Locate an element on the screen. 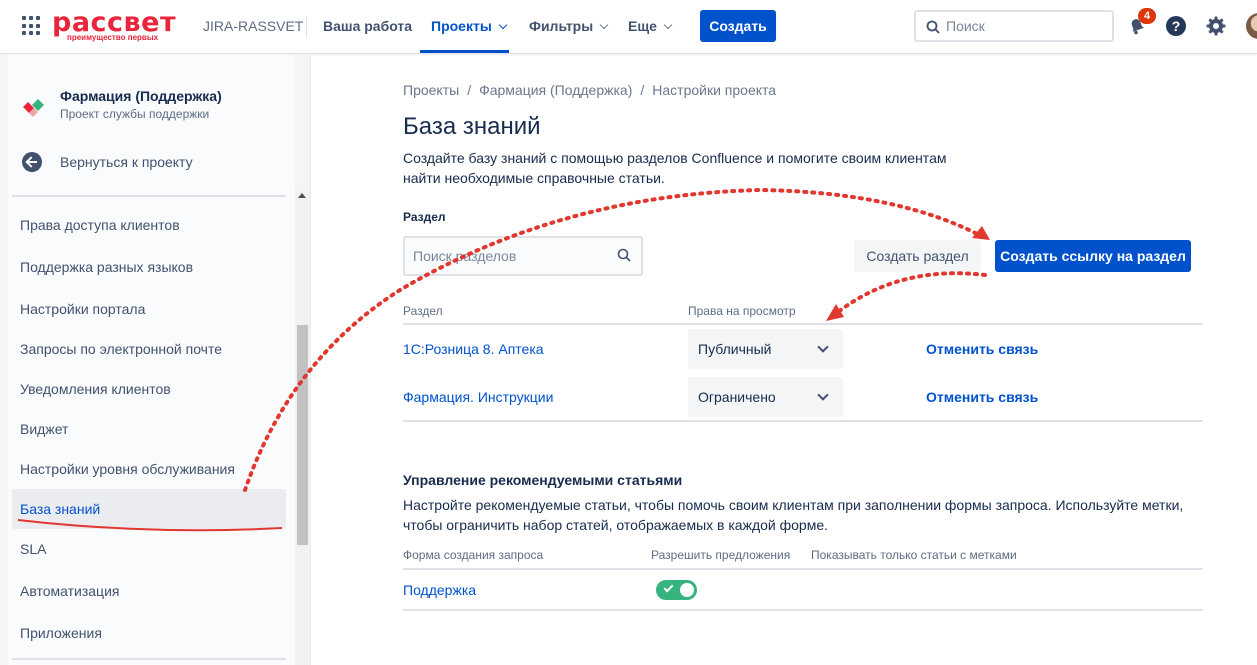  user-avatar is located at coordinates (1251, 26).